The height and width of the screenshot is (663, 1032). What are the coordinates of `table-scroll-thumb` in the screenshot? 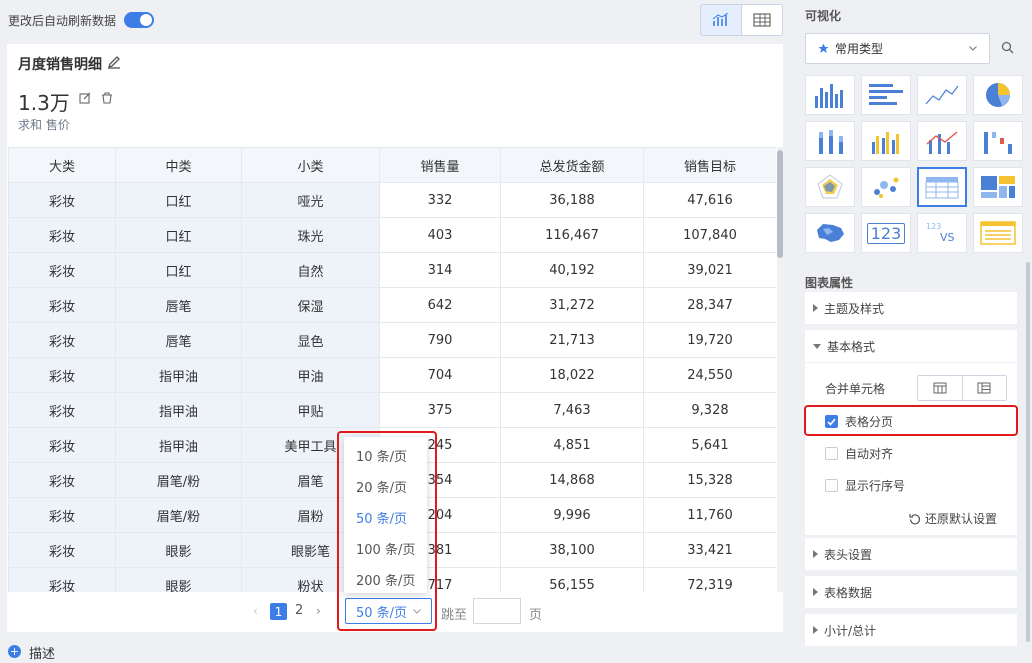 It's located at (780, 204).